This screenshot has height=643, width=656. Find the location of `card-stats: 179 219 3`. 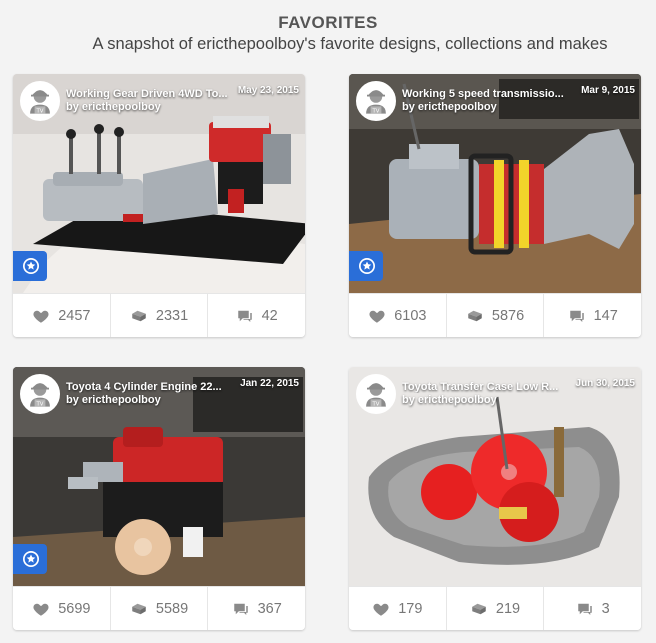

card-stats: 179 219 3 is located at coordinates (495, 608).